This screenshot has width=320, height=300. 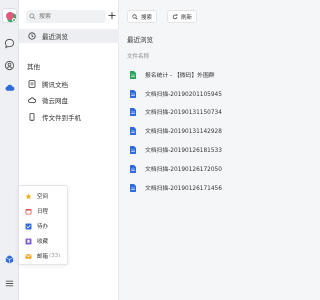 What do you see at coordinates (36, 196) in the screenshot?
I see `popup-item-space: 空间` at bounding box center [36, 196].